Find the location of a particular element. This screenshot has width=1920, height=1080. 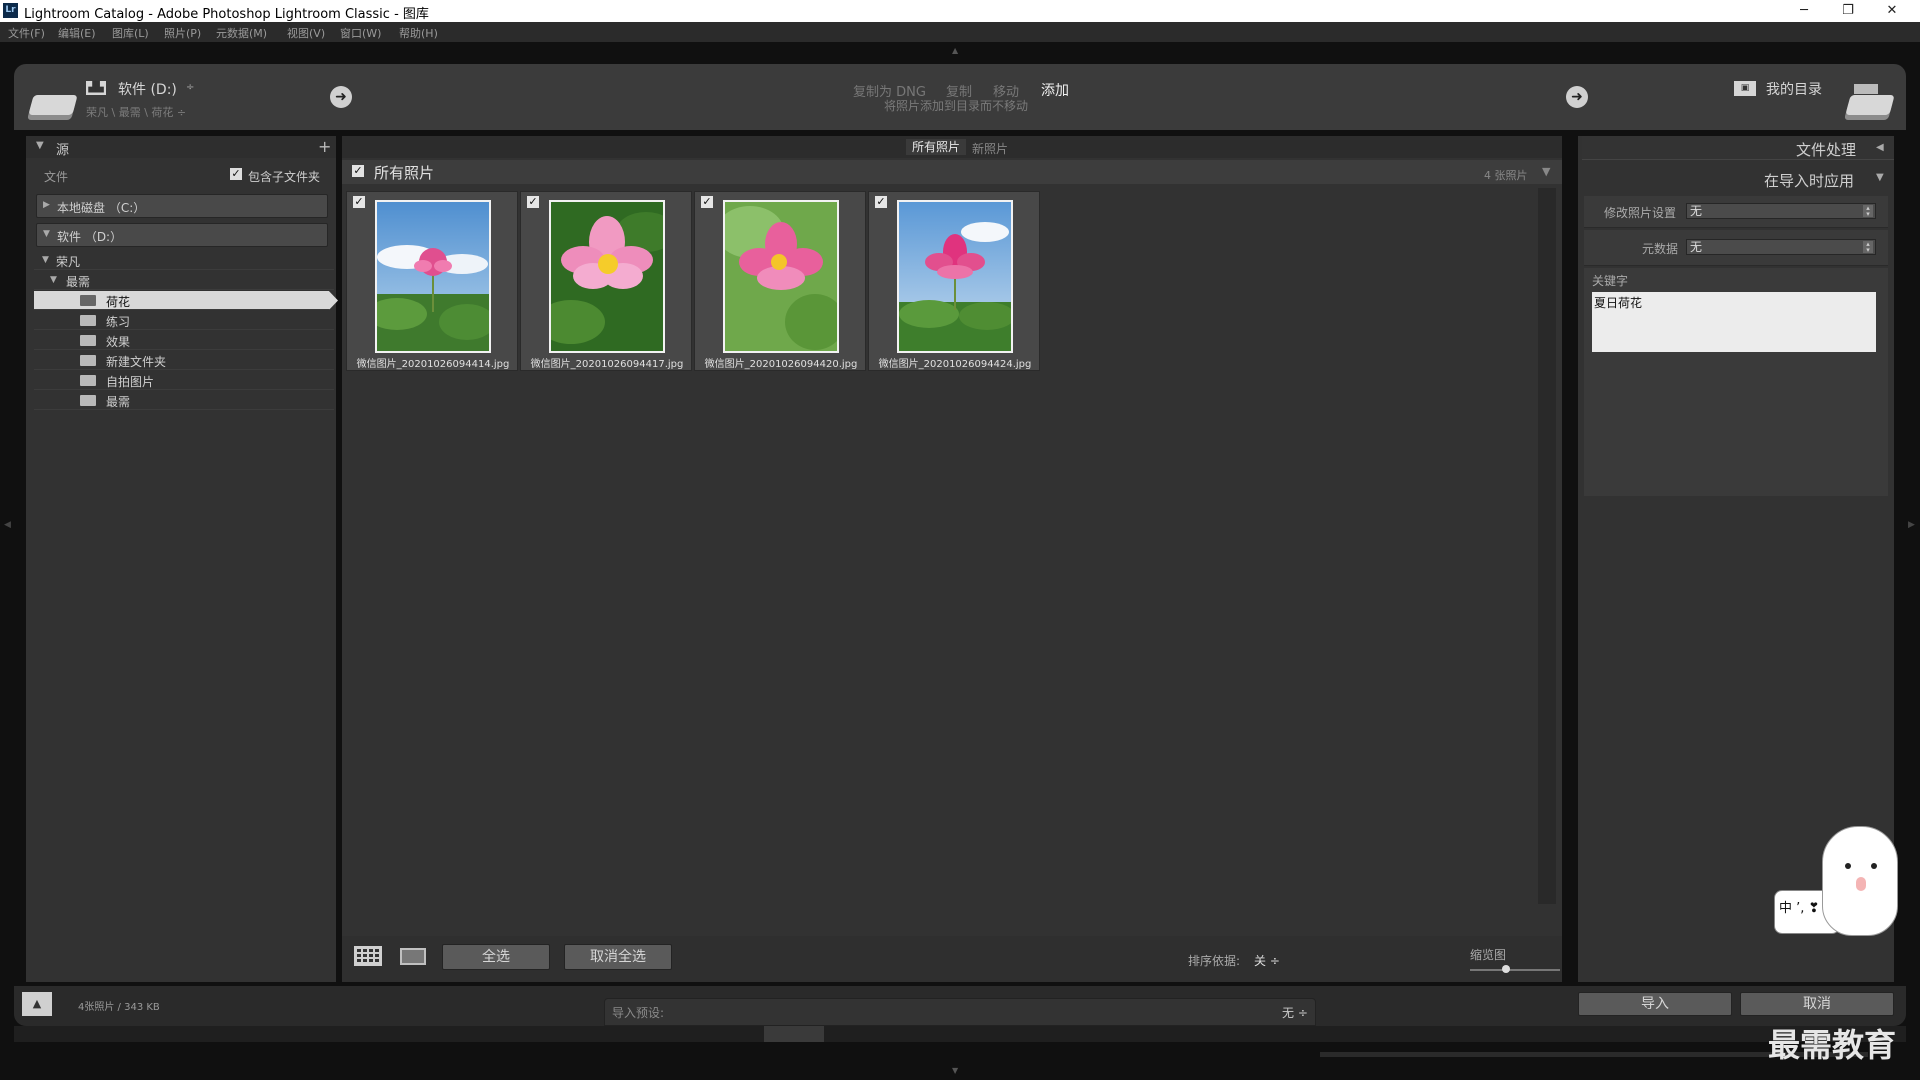

photo-filename: 微信图片_20201026094420.jpg is located at coordinates (781, 364).